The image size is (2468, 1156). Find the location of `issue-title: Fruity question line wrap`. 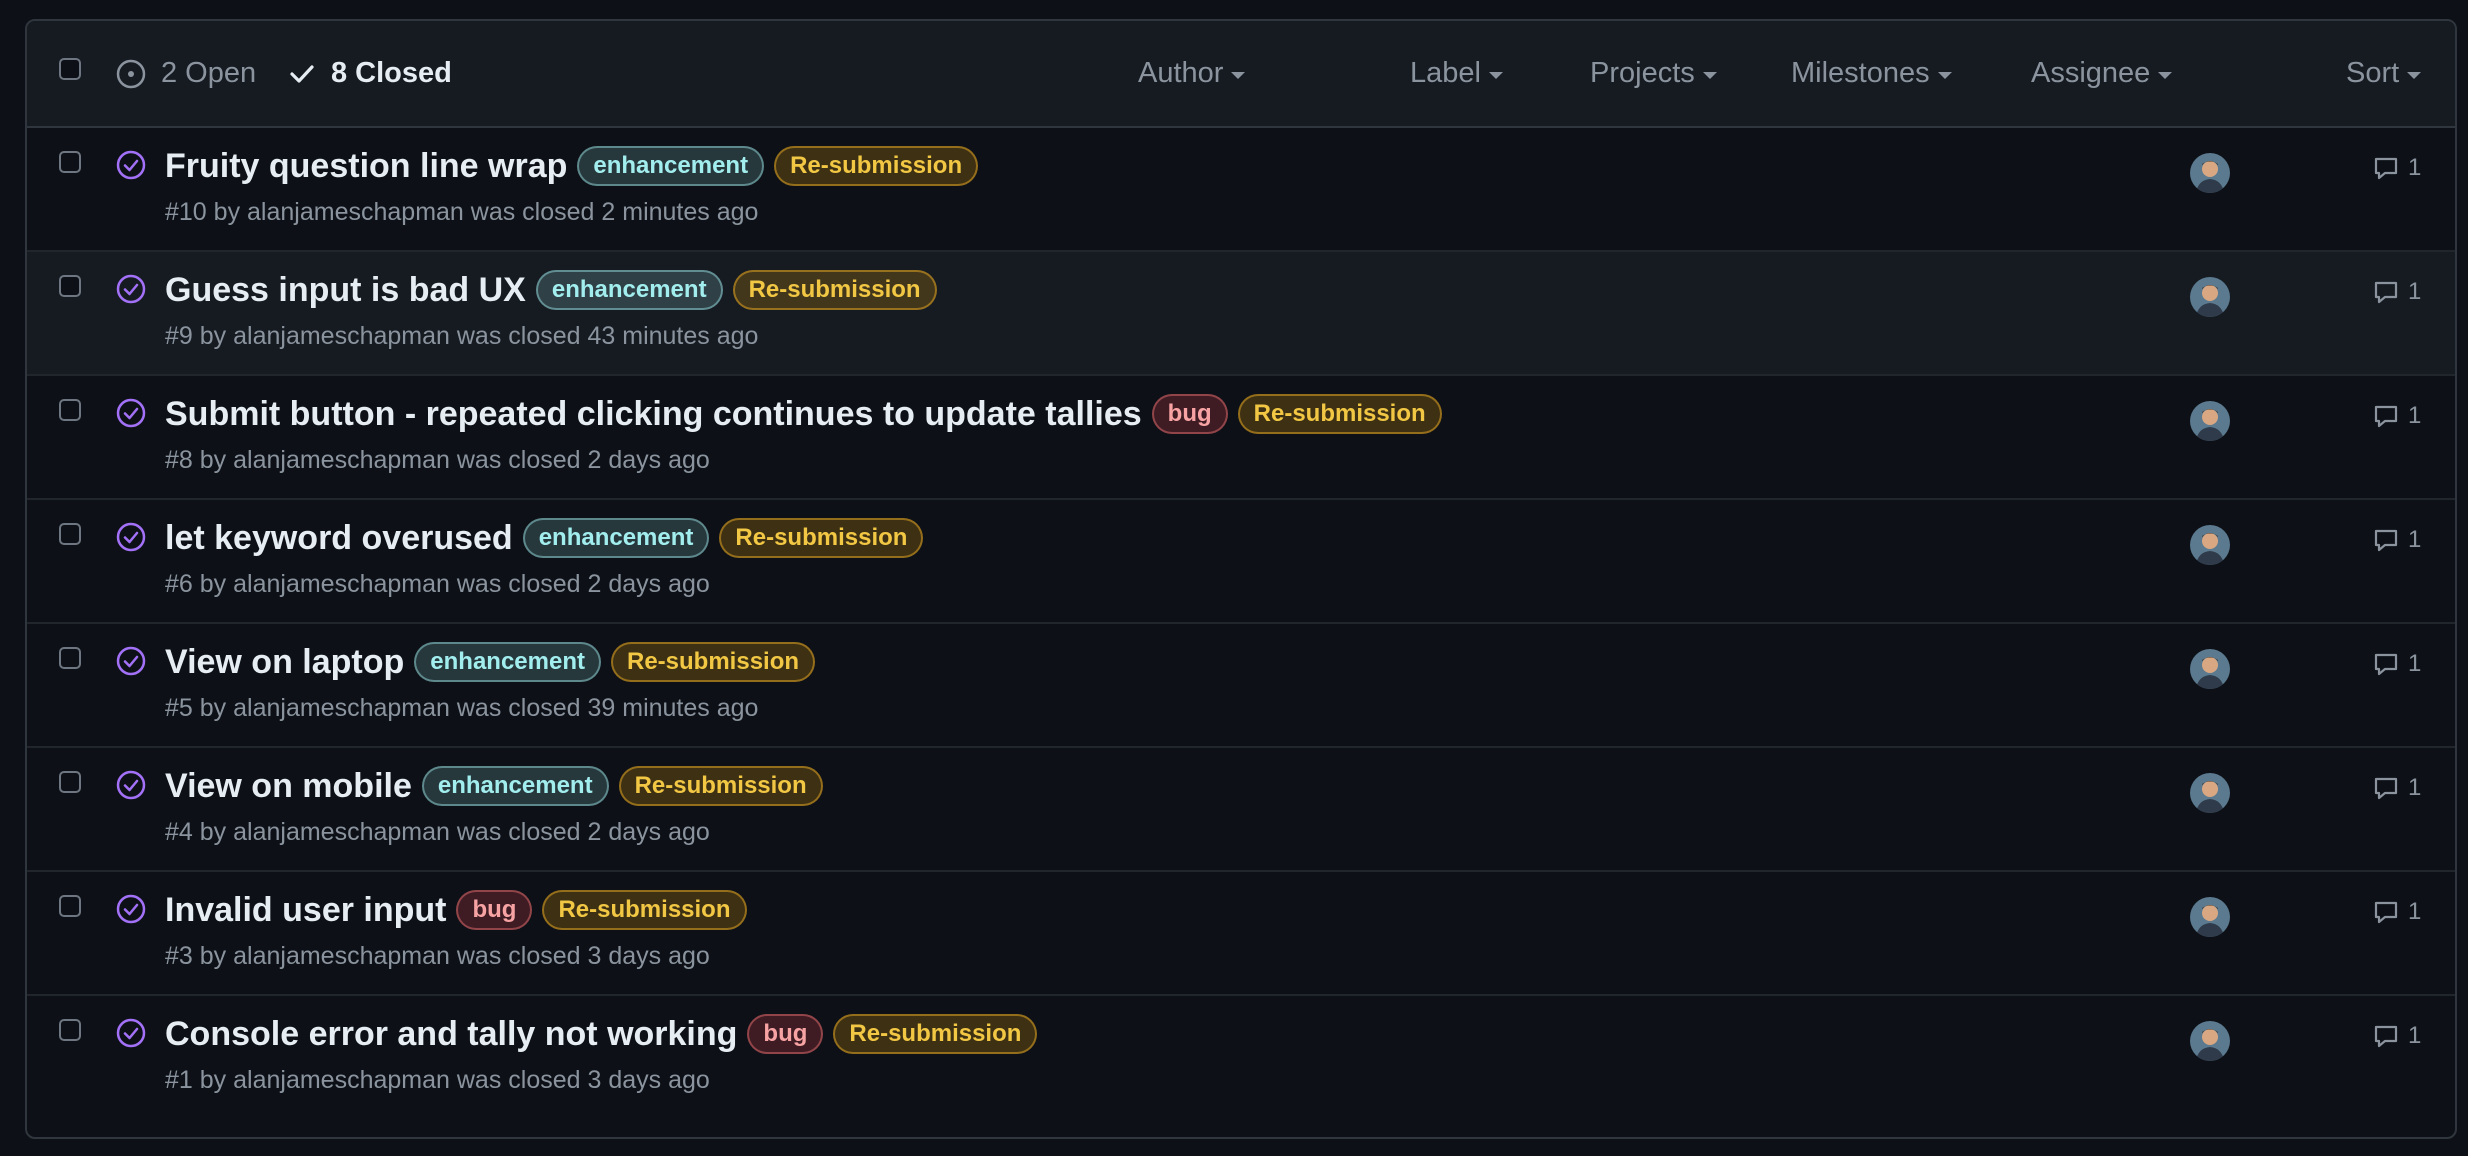

issue-title: Fruity question line wrap is located at coordinates (366, 166).